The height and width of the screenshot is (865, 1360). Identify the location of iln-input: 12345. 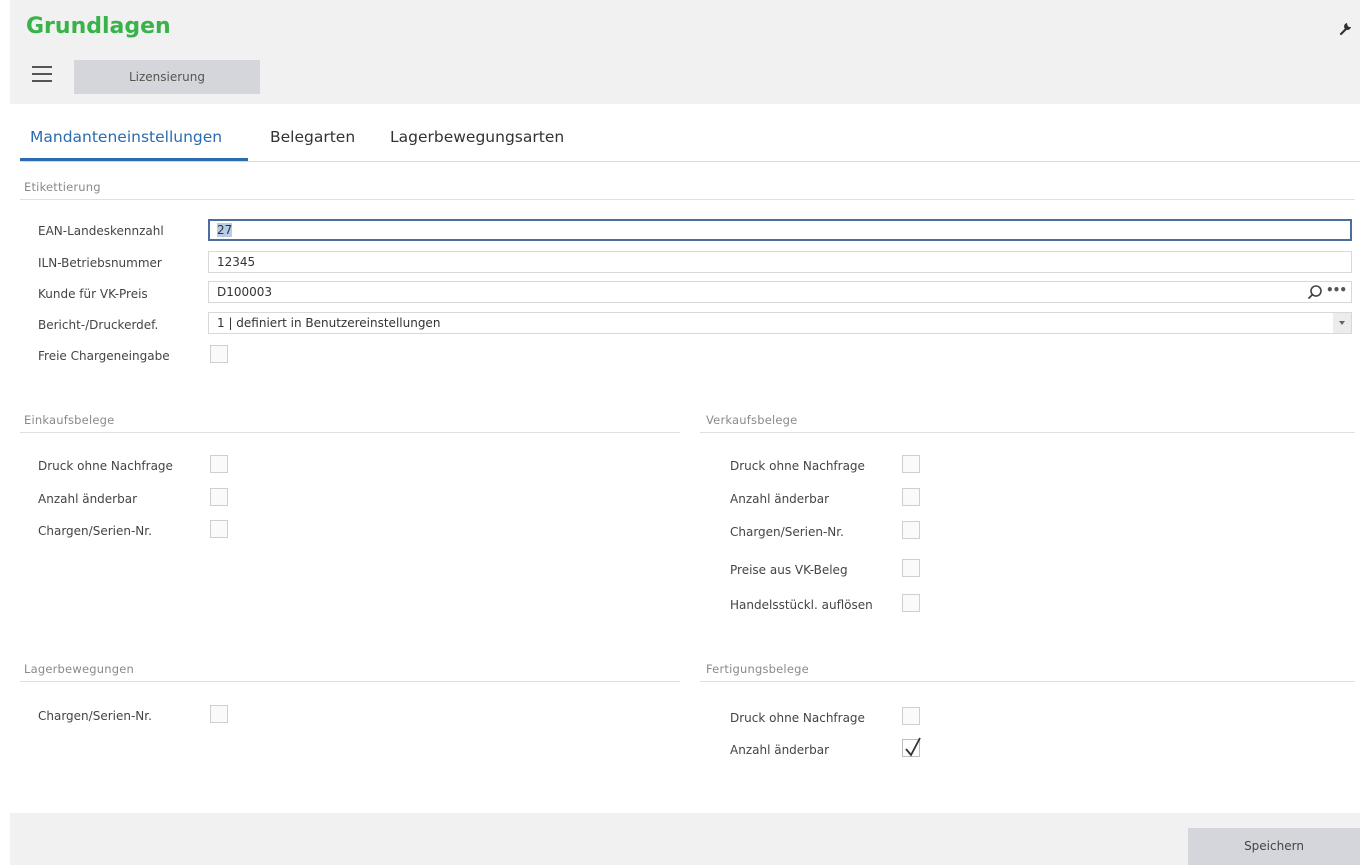
(780, 262).